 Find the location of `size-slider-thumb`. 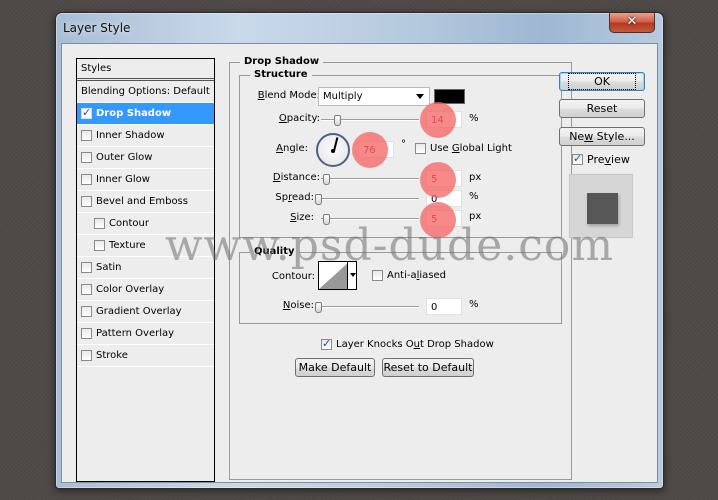

size-slider-thumb is located at coordinates (326, 219).